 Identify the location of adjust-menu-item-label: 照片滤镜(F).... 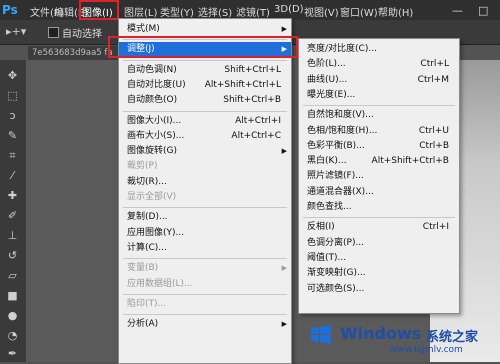
(335, 176).